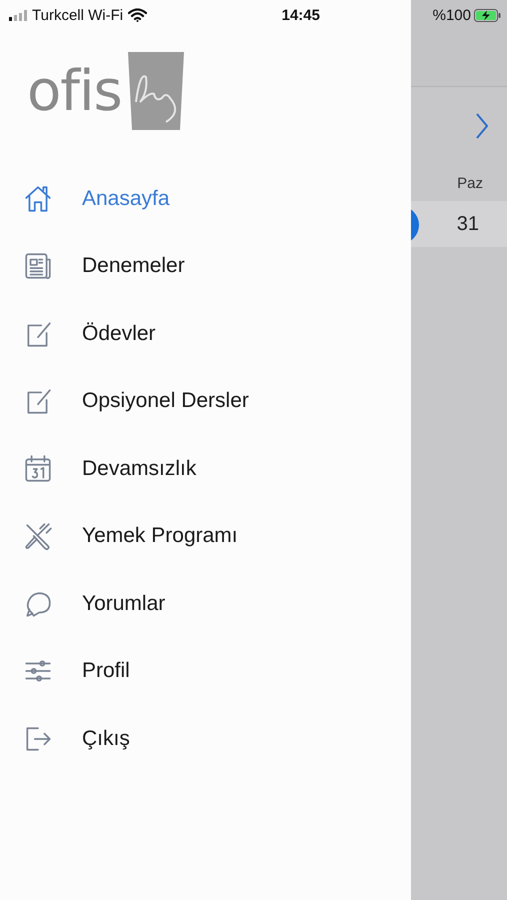 The width and height of the screenshot is (507, 900). Describe the element at coordinates (205, 738) in the screenshot. I see `menu-item: Çıkış` at that location.